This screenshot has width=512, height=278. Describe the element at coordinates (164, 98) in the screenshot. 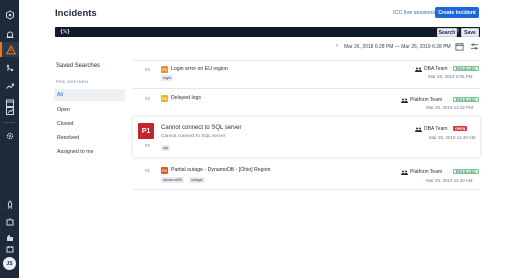

I see `priority-badge: P4` at that location.